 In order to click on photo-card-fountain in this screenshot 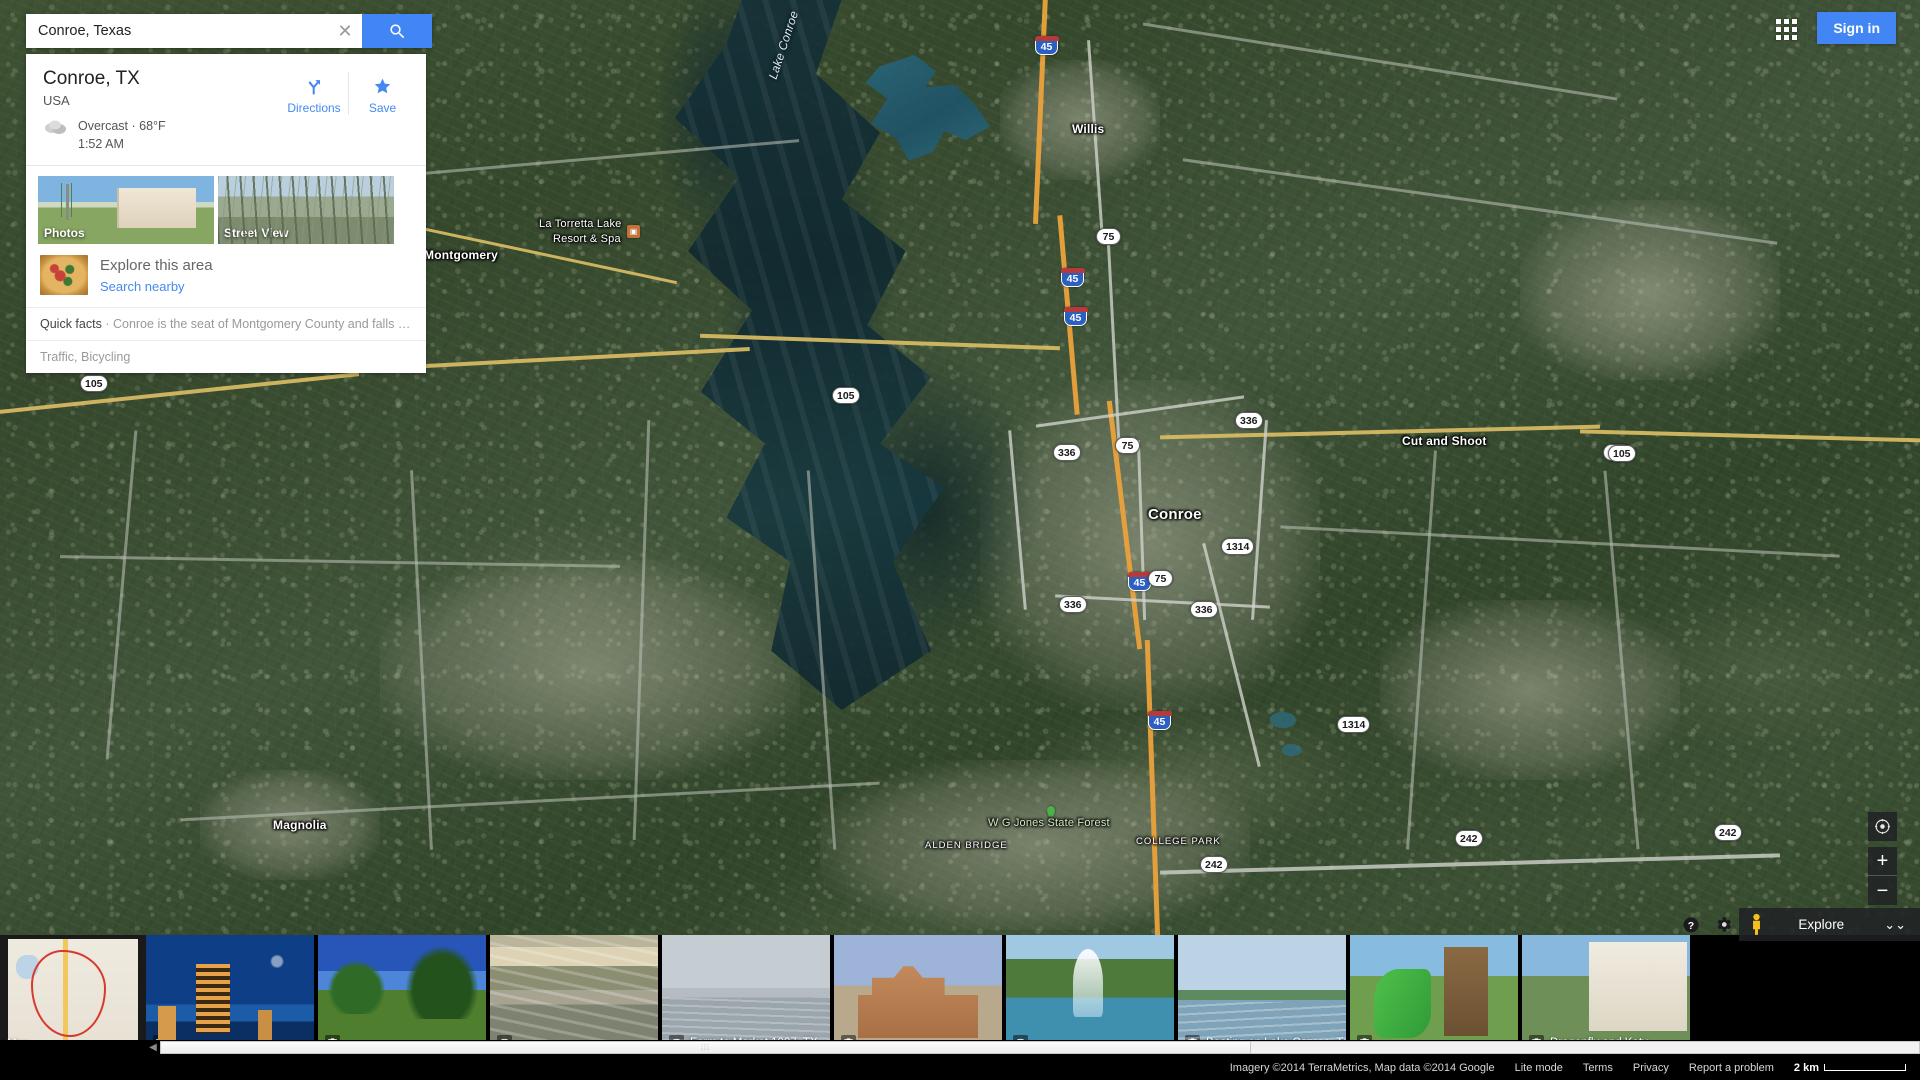, I will do `click(1090, 995)`.